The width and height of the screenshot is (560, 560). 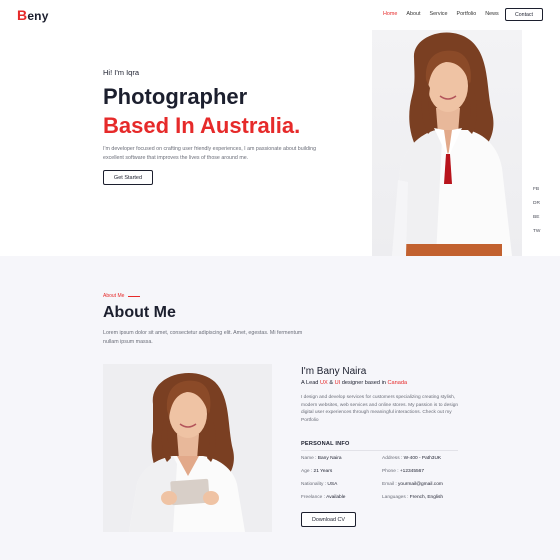 I want to click on hero-portrait-image, so click(x=447, y=143).